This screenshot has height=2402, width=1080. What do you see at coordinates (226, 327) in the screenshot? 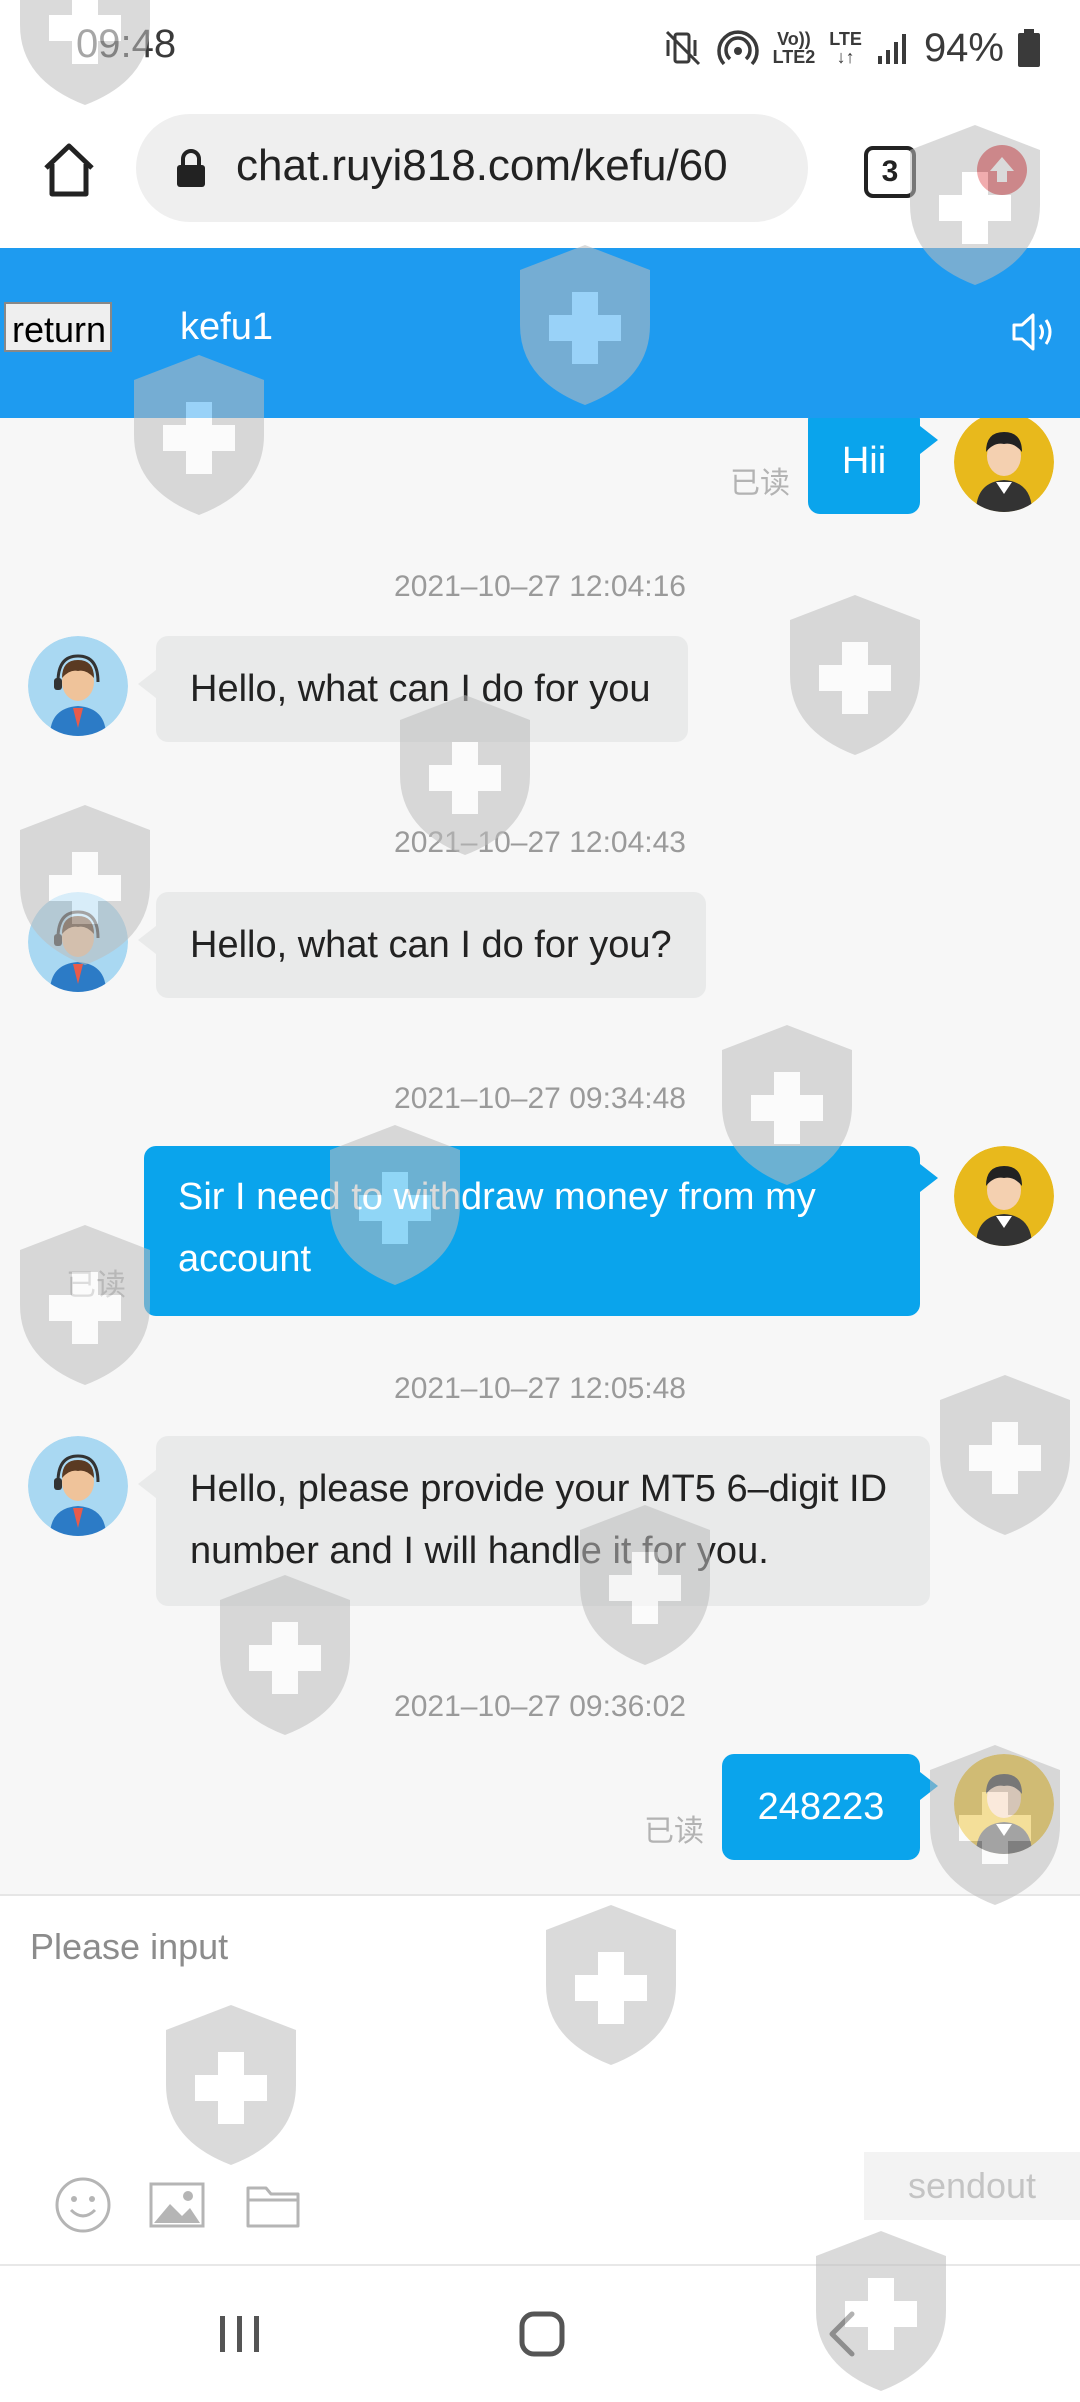
I see `chat-title: kefu1` at bounding box center [226, 327].